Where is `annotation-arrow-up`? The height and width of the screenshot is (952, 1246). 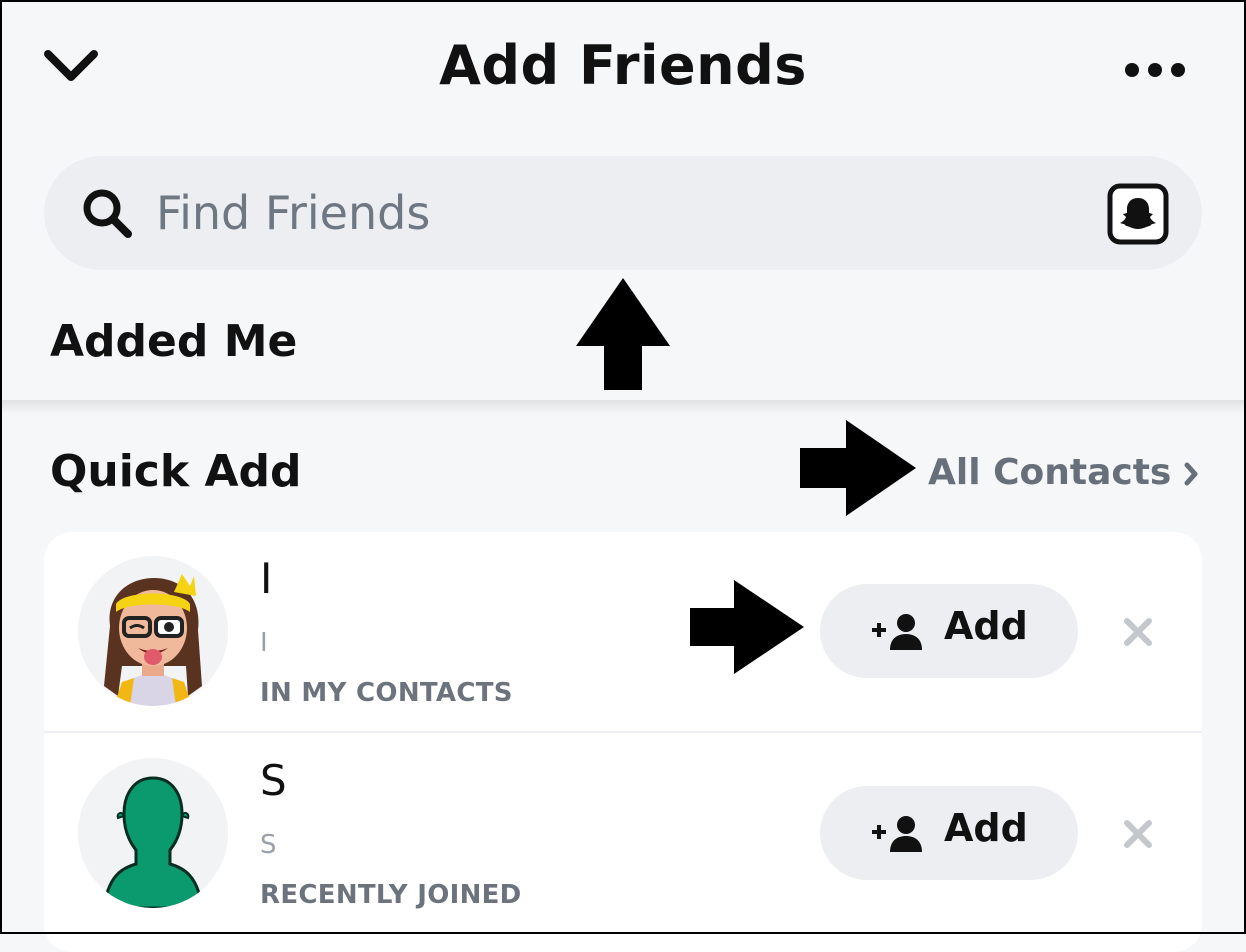
annotation-arrow-up is located at coordinates (623, 334).